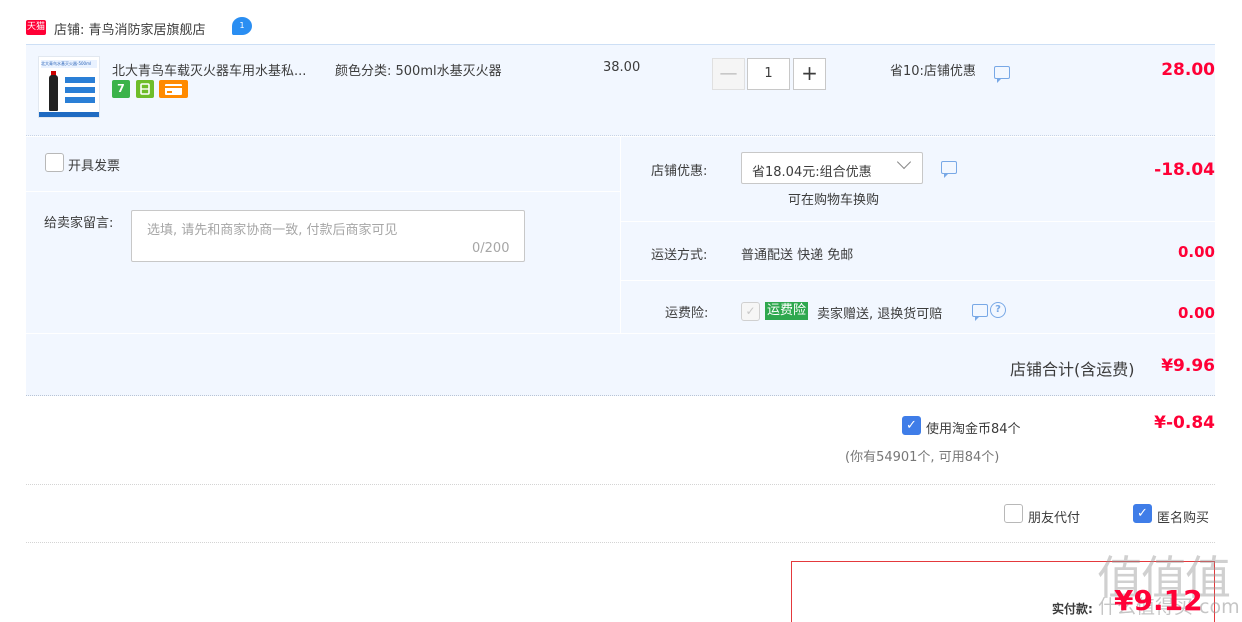  I want to click on swap-hint: 可在购物车换购, so click(834, 200).